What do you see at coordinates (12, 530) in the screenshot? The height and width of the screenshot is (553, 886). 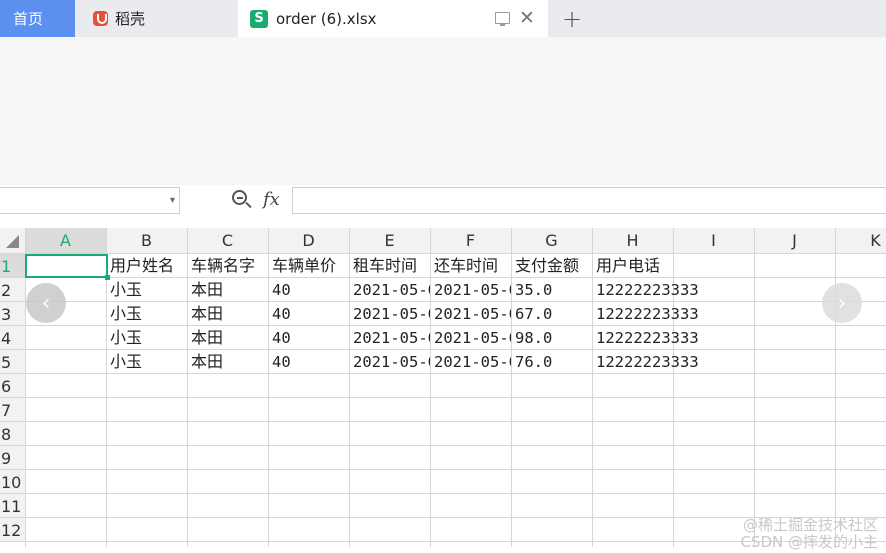 I see `row-header-12: 12` at bounding box center [12, 530].